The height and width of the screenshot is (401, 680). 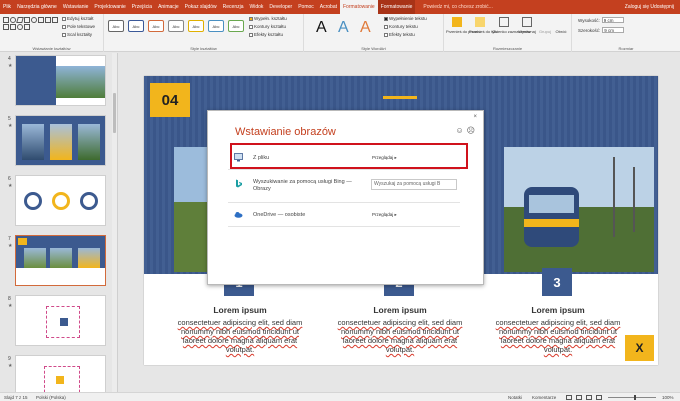 I want to click on bring-forward-label: Przenieś do przodu, so click(x=463, y=31).